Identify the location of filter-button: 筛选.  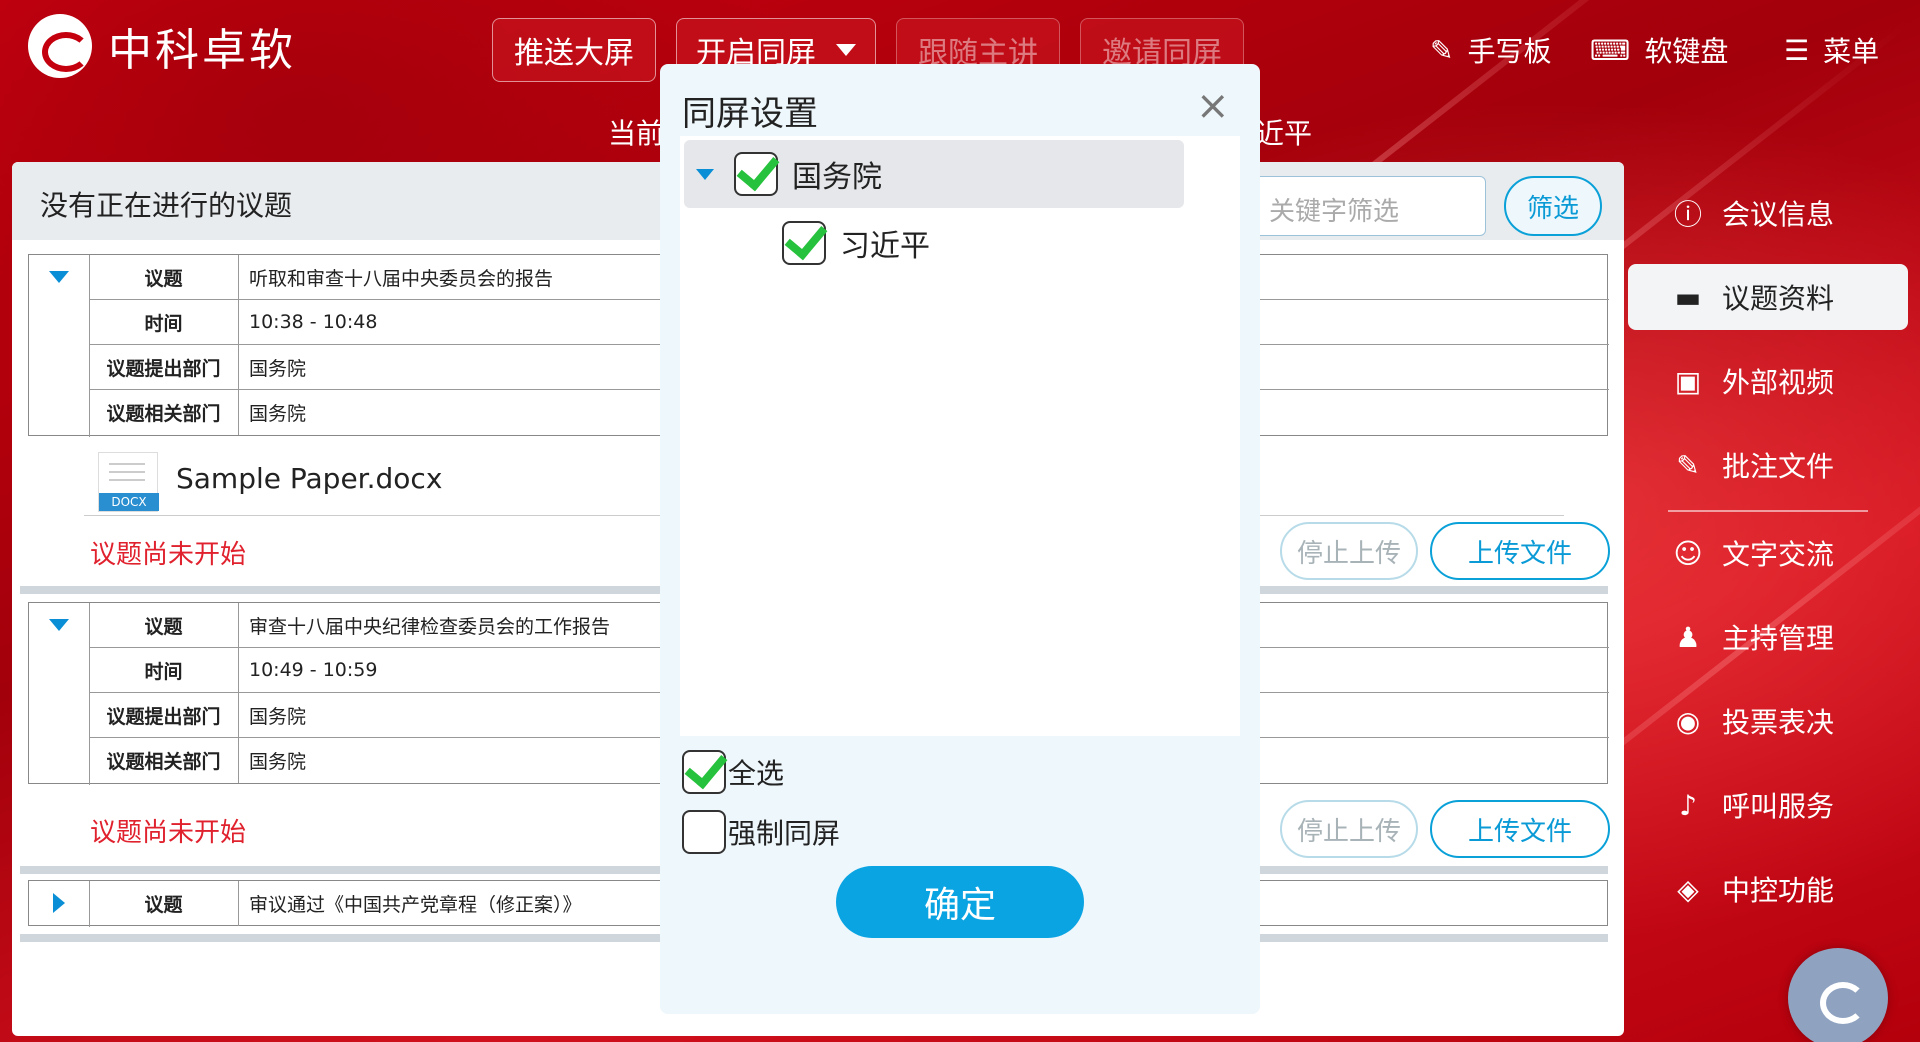
(1553, 206).